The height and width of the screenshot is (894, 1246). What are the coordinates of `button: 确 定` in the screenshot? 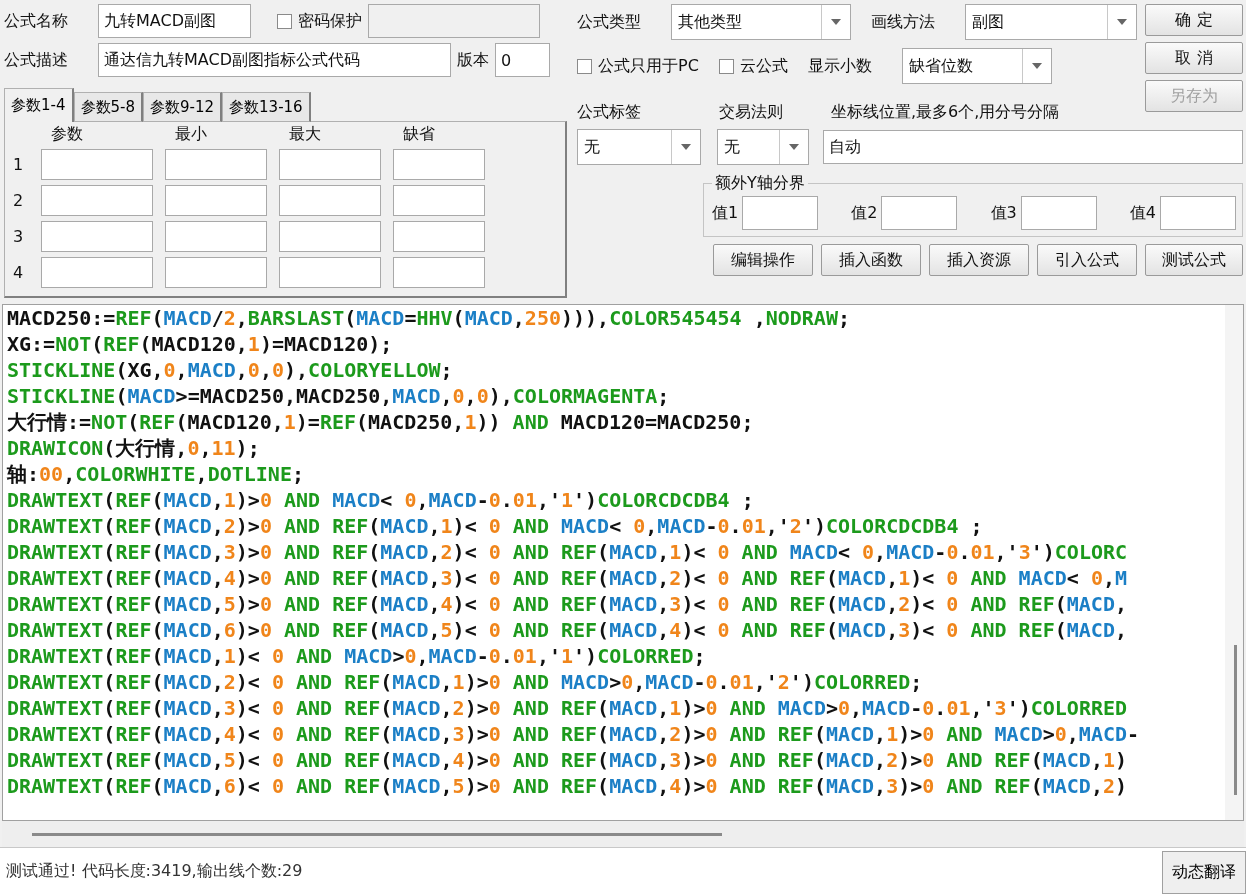 It's located at (1194, 20).